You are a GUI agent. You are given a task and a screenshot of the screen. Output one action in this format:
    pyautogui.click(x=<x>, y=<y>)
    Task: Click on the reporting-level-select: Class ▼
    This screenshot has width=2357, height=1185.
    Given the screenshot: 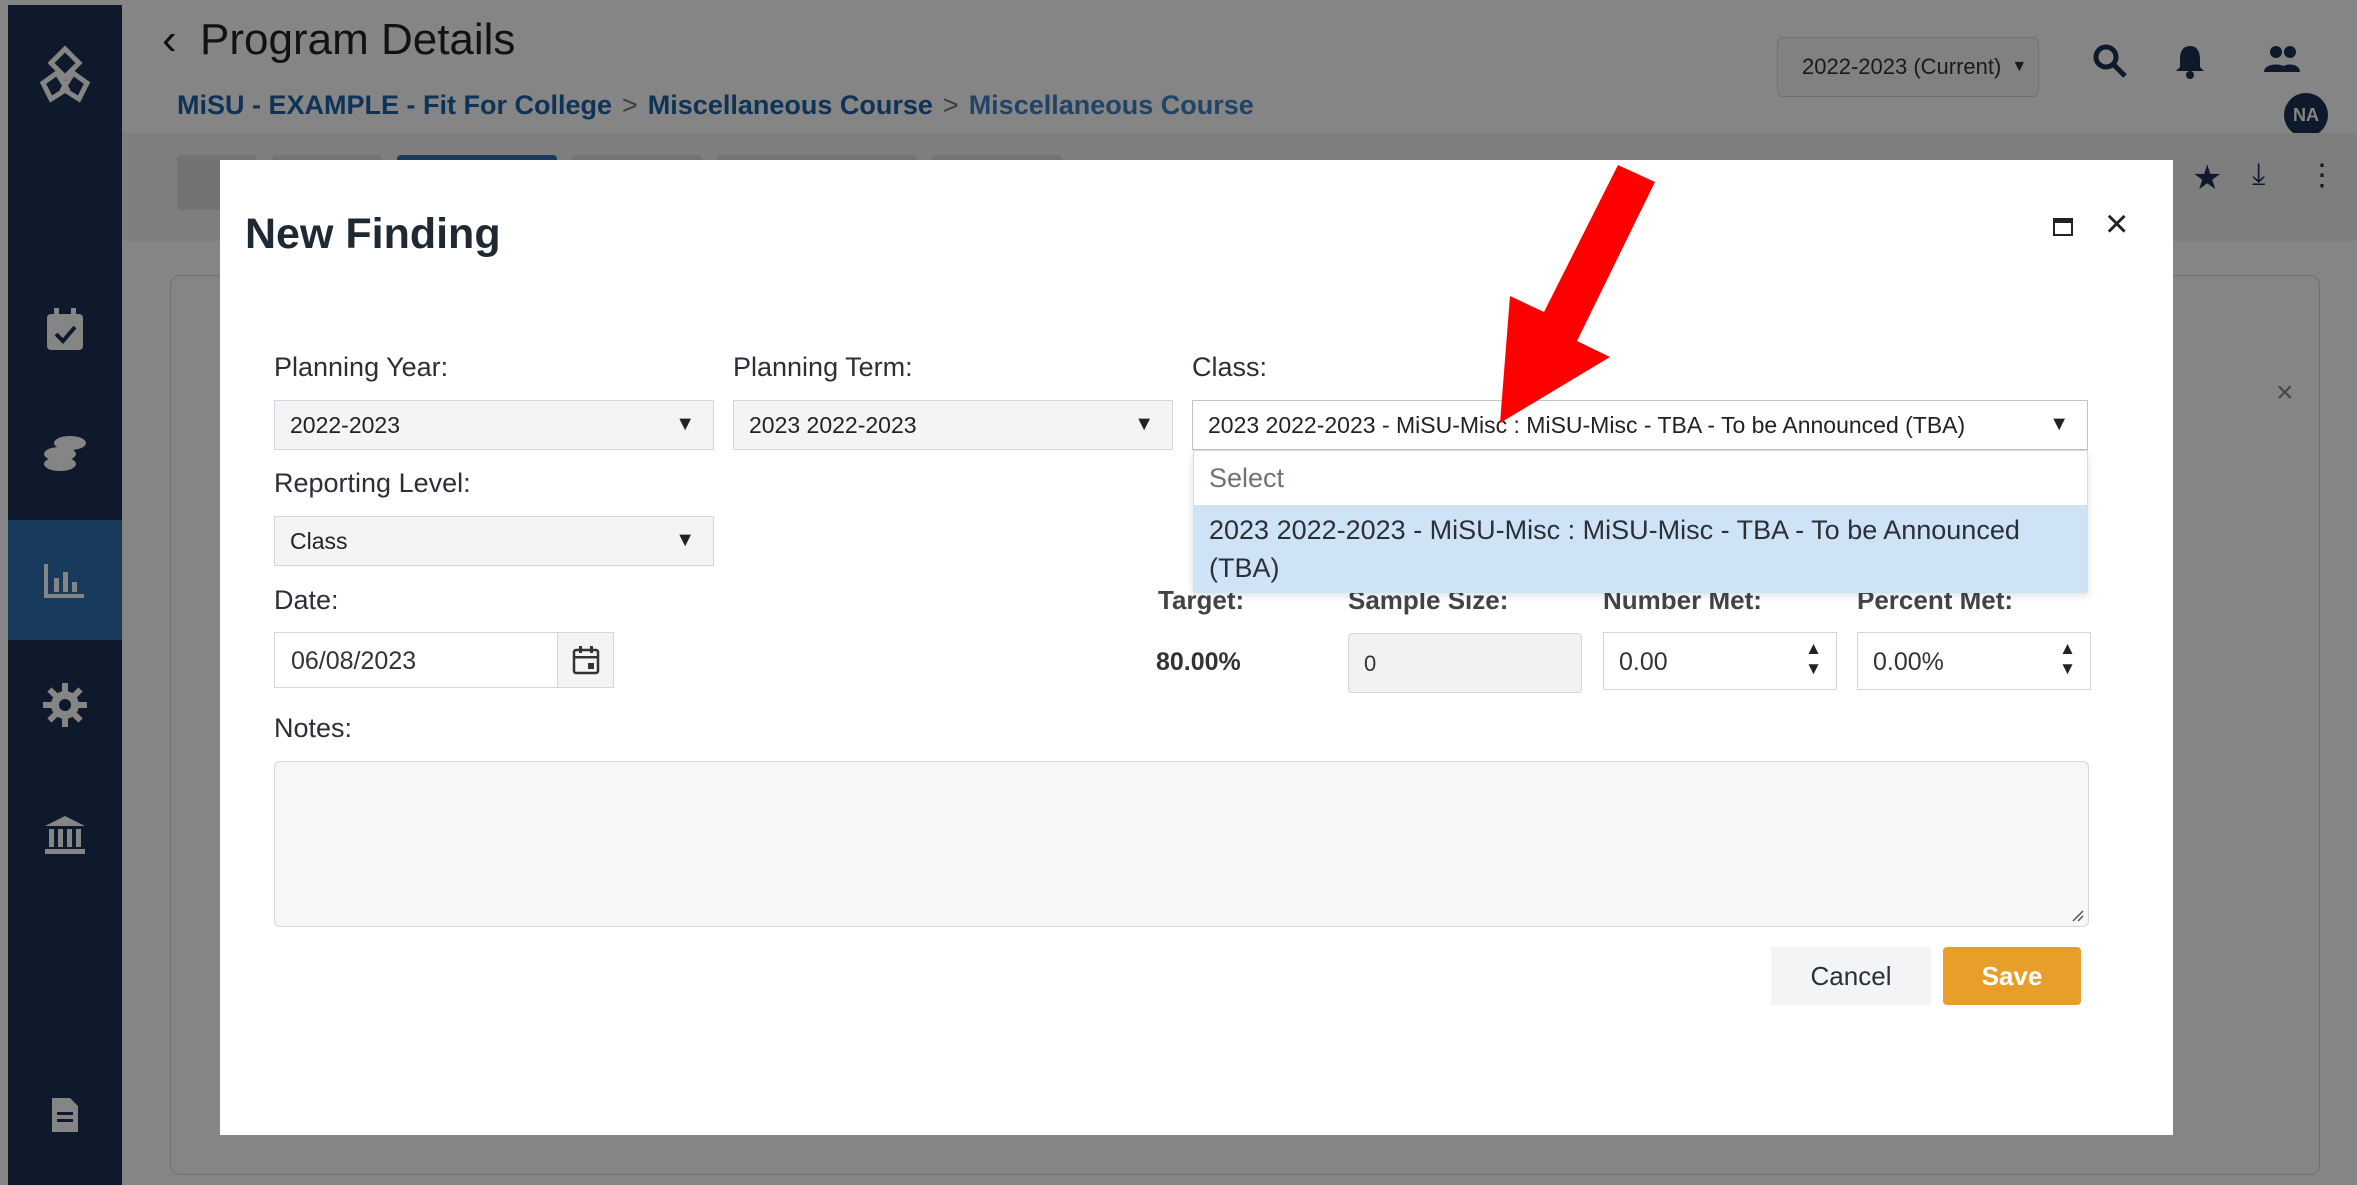 What is the action you would take?
    pyautogui.click(x=494, y=541)
    